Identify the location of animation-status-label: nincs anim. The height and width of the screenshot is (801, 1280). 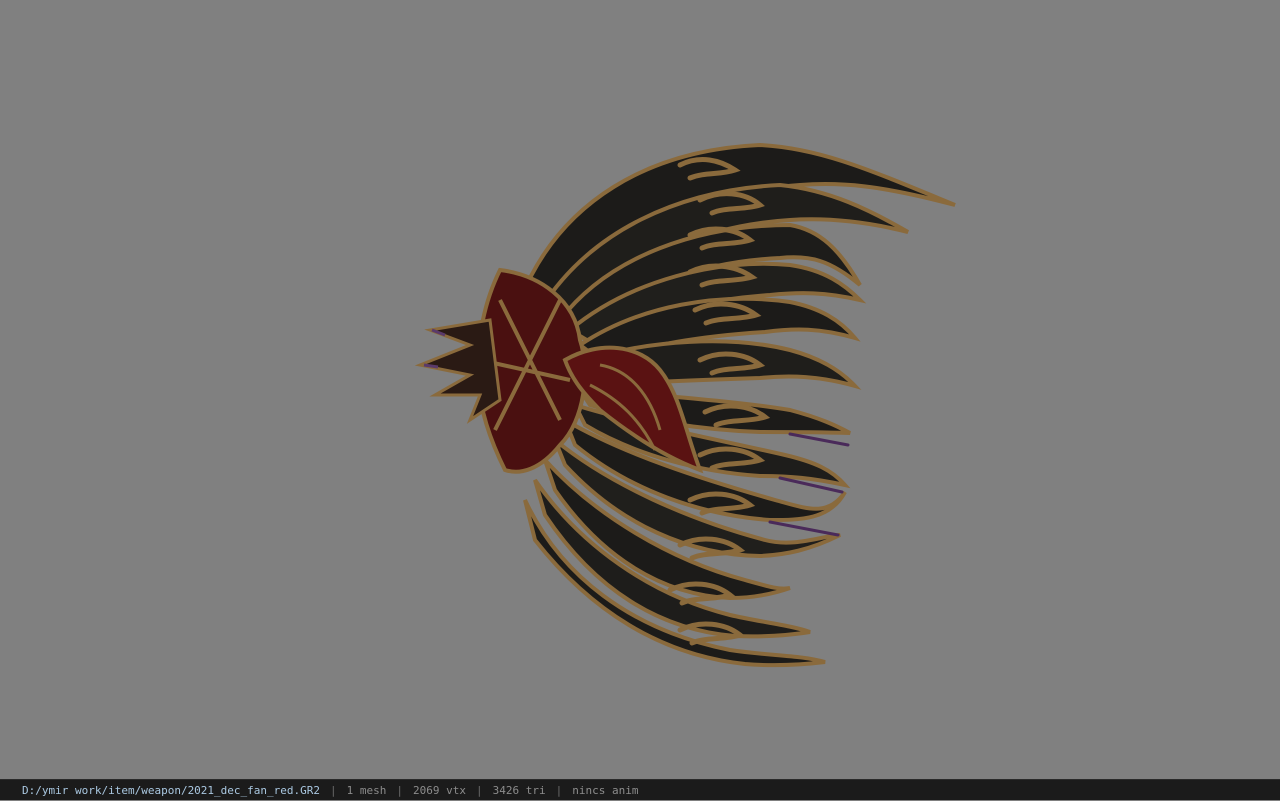
(605, 790).